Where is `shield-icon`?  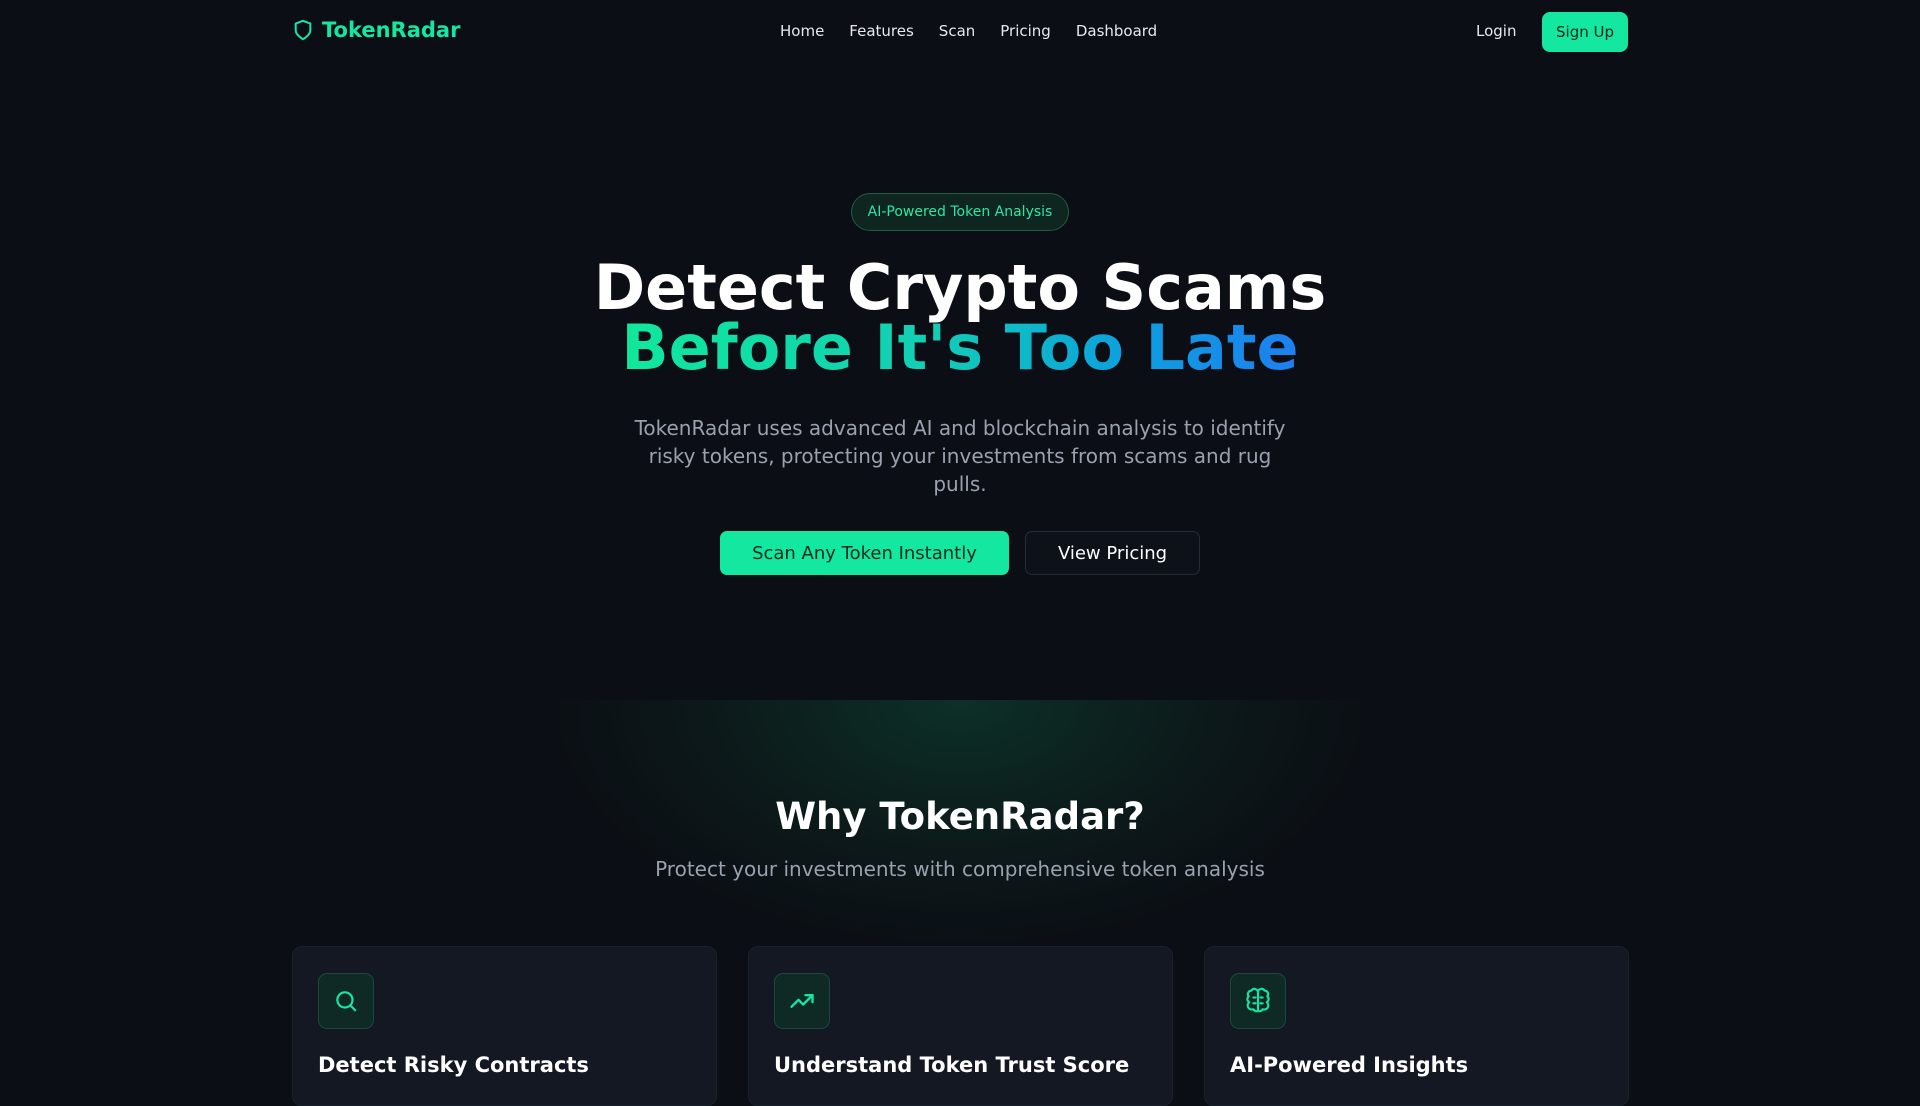 shield-icon is located at coordinates (303, 30).